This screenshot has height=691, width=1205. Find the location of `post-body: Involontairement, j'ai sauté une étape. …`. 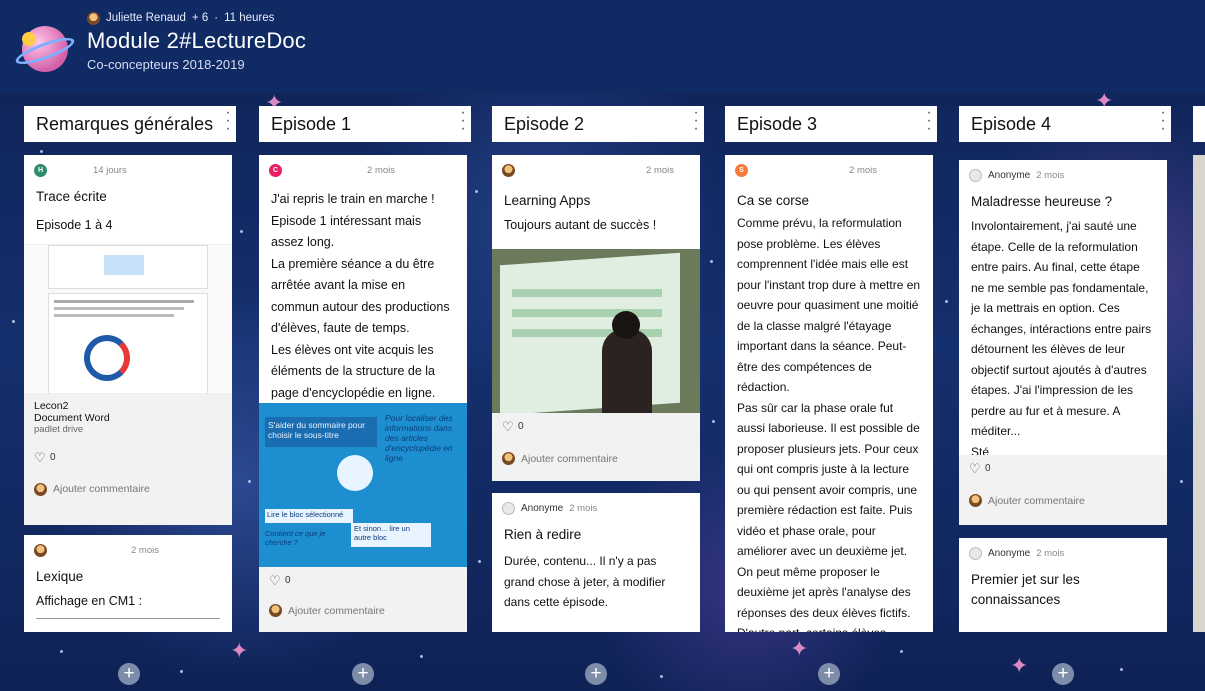

post-body: Involontairement, j'ai sauté une étape. … is located at coordinates (1061, 339).